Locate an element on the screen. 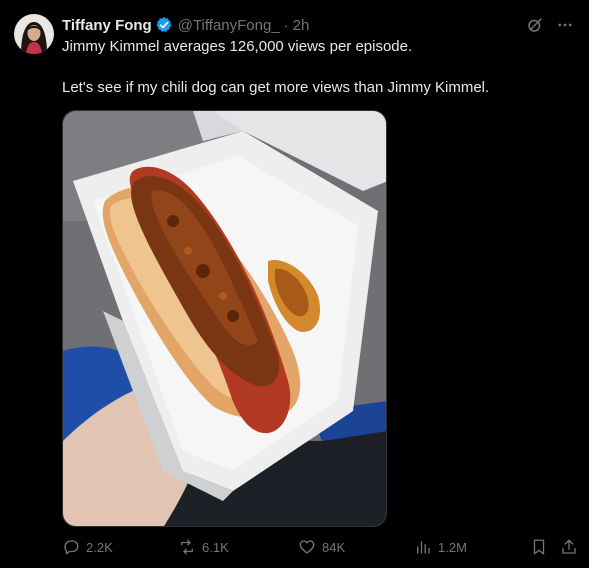 The height and width of the screenshot is (568, 589). author-display-name: Tiffany Fong is located at coordinates (107, 25).